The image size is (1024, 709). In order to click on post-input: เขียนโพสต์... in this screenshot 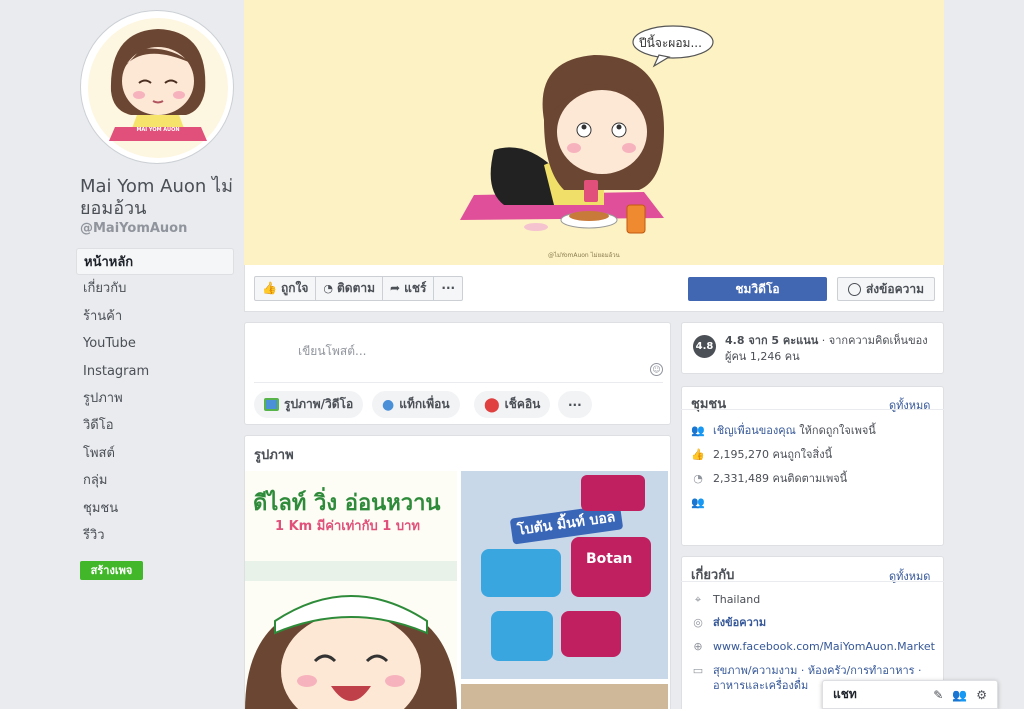, I will do `click(332, 351)`.